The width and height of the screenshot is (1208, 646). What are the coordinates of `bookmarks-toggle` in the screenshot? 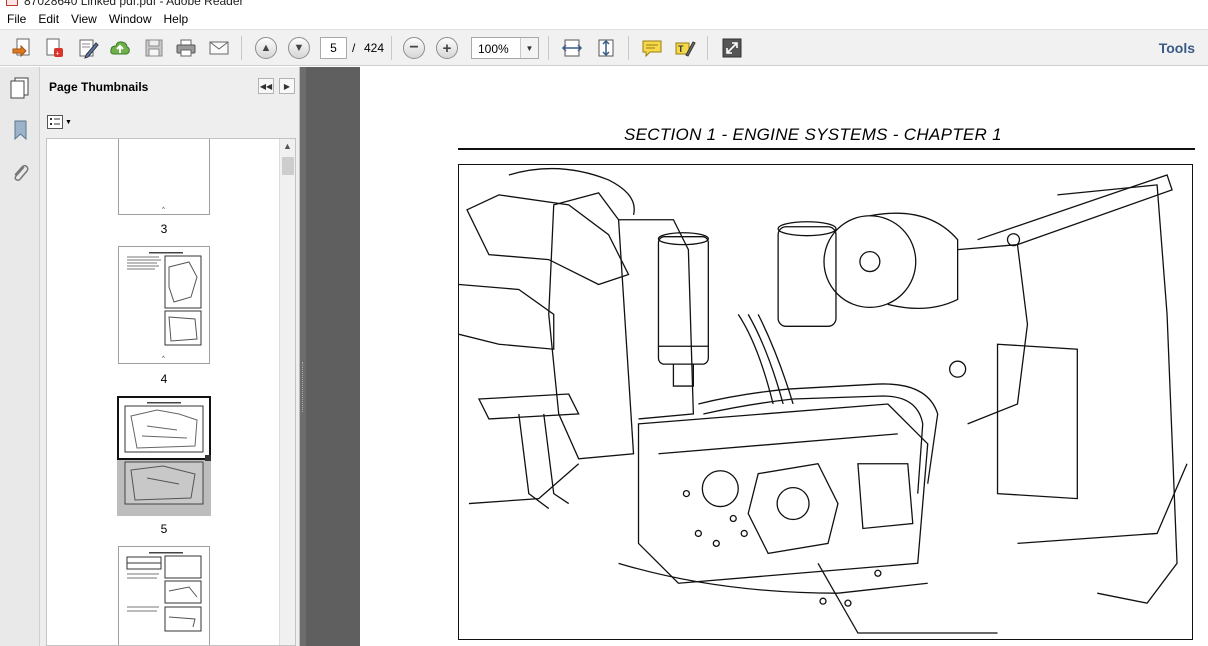 It's located at (20, 130).